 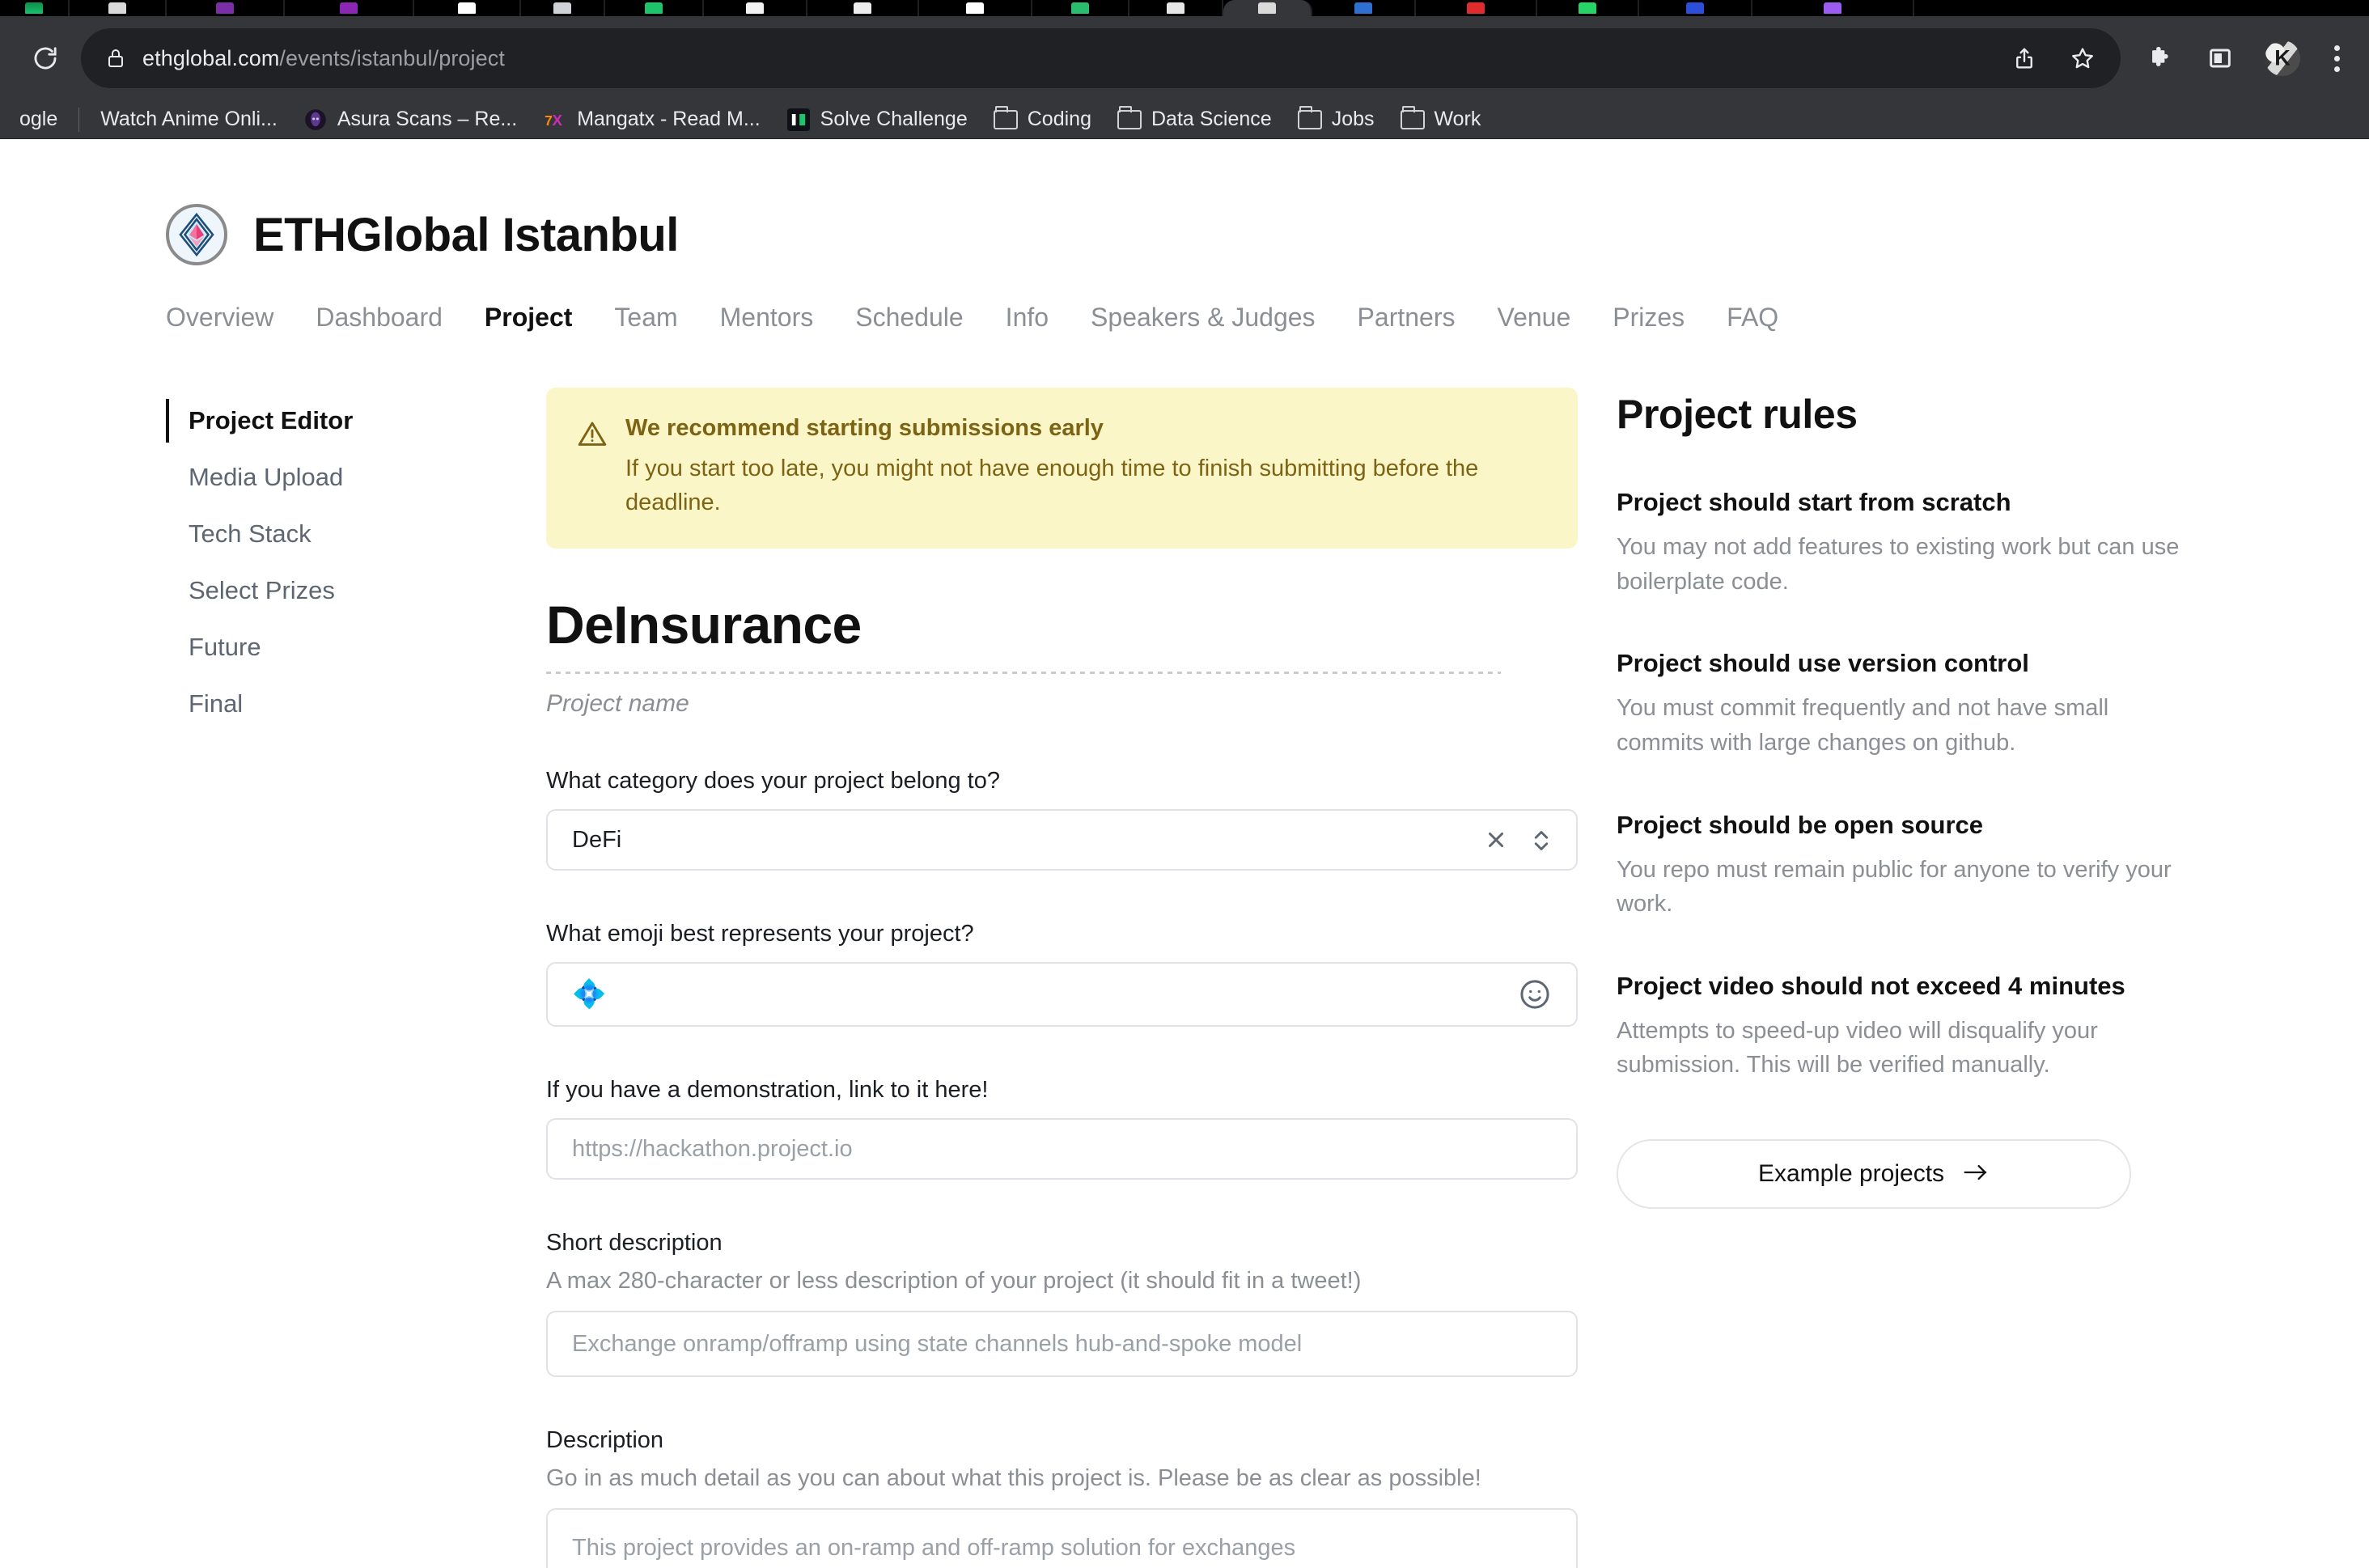 What do you see at coordinates (1062, 840) in the screenshot?
I see `category-select: DeFi` at bounding box center [1062, 840].